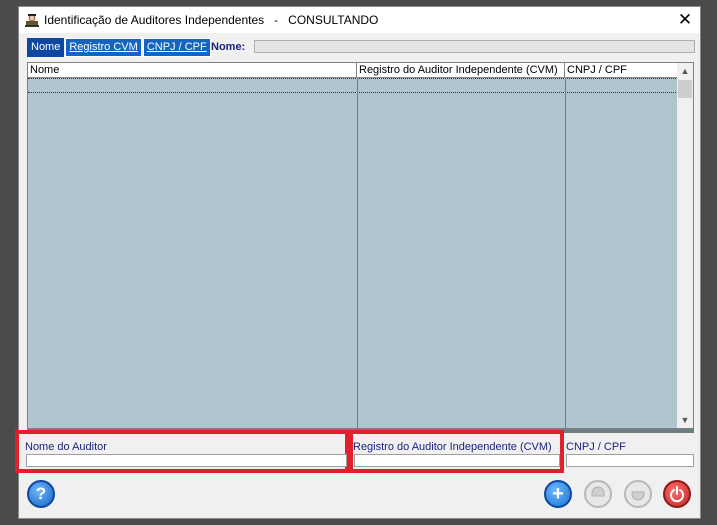 The width and height of the screenshot is (717, 525). Describe the element at coordinates (452, 447) in the screenshot. I see `registro-auditor-label: Registro do Auditor Independente (CVM)` at that location.